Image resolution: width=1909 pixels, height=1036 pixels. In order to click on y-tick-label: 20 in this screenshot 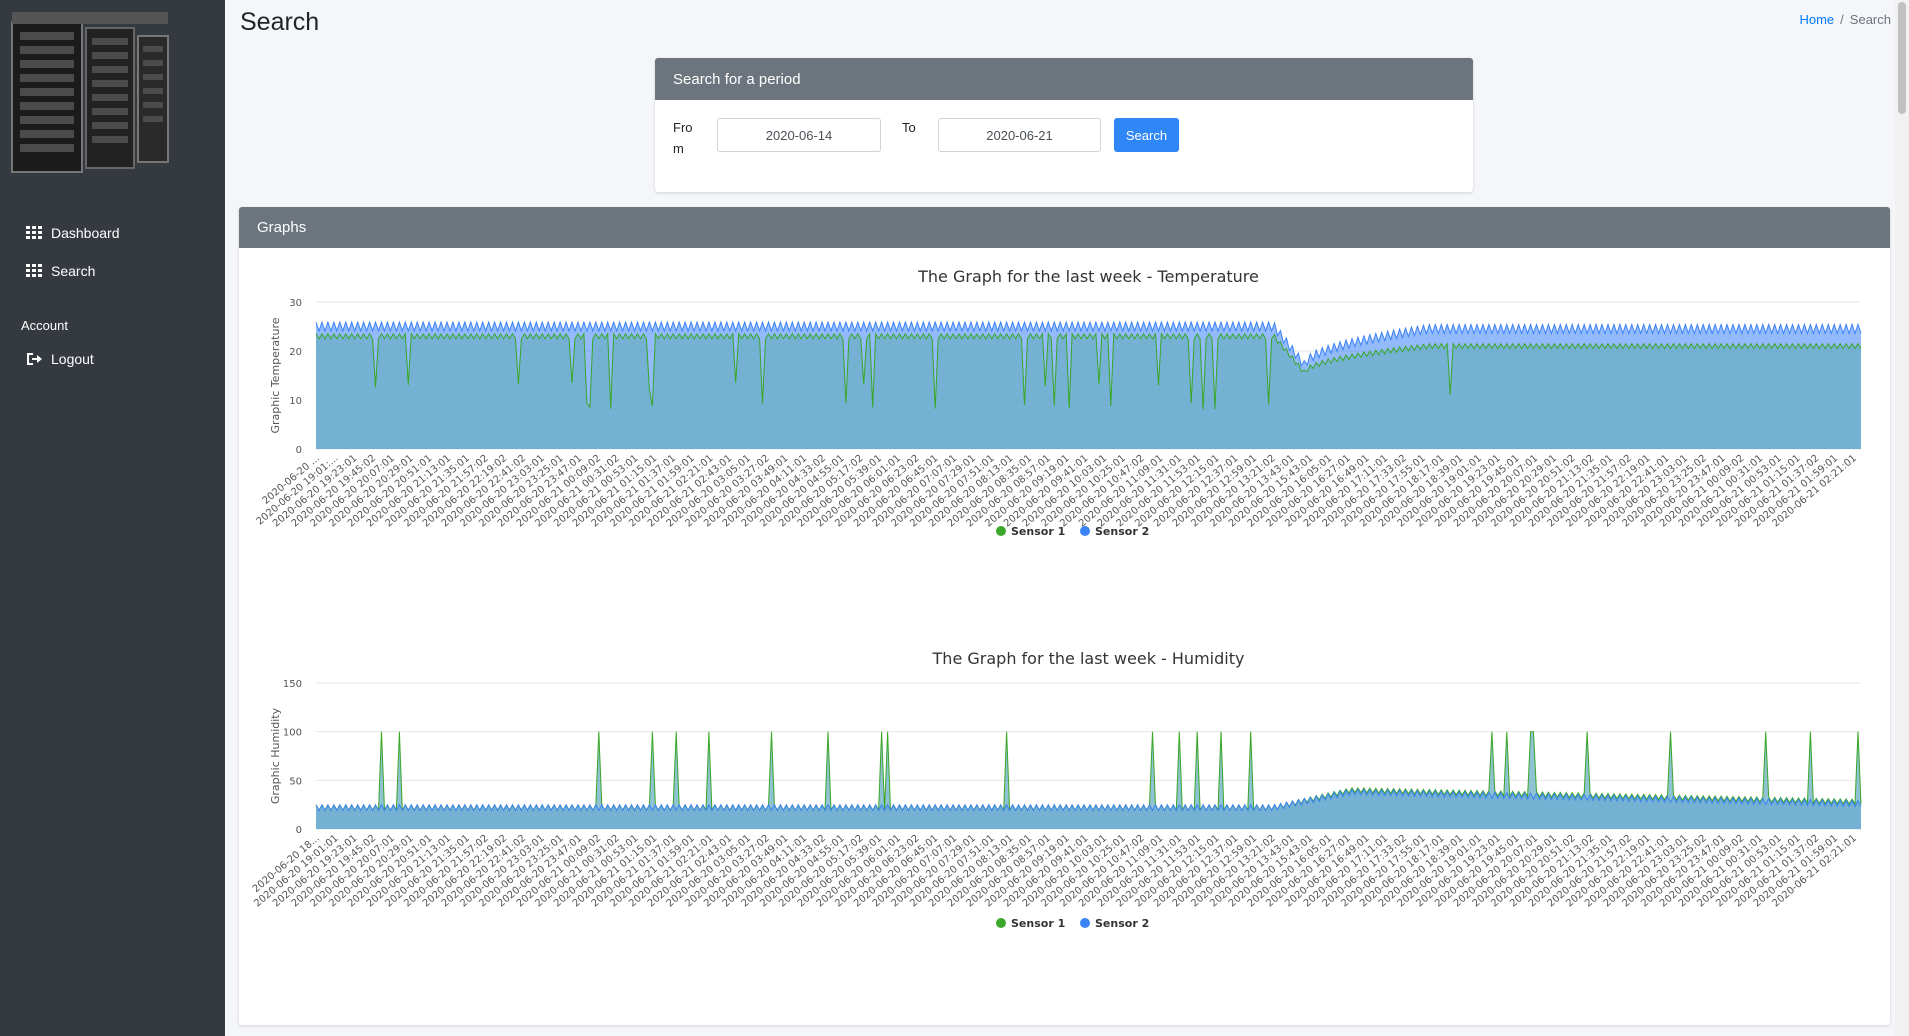, I will do `click(295, 352)`.